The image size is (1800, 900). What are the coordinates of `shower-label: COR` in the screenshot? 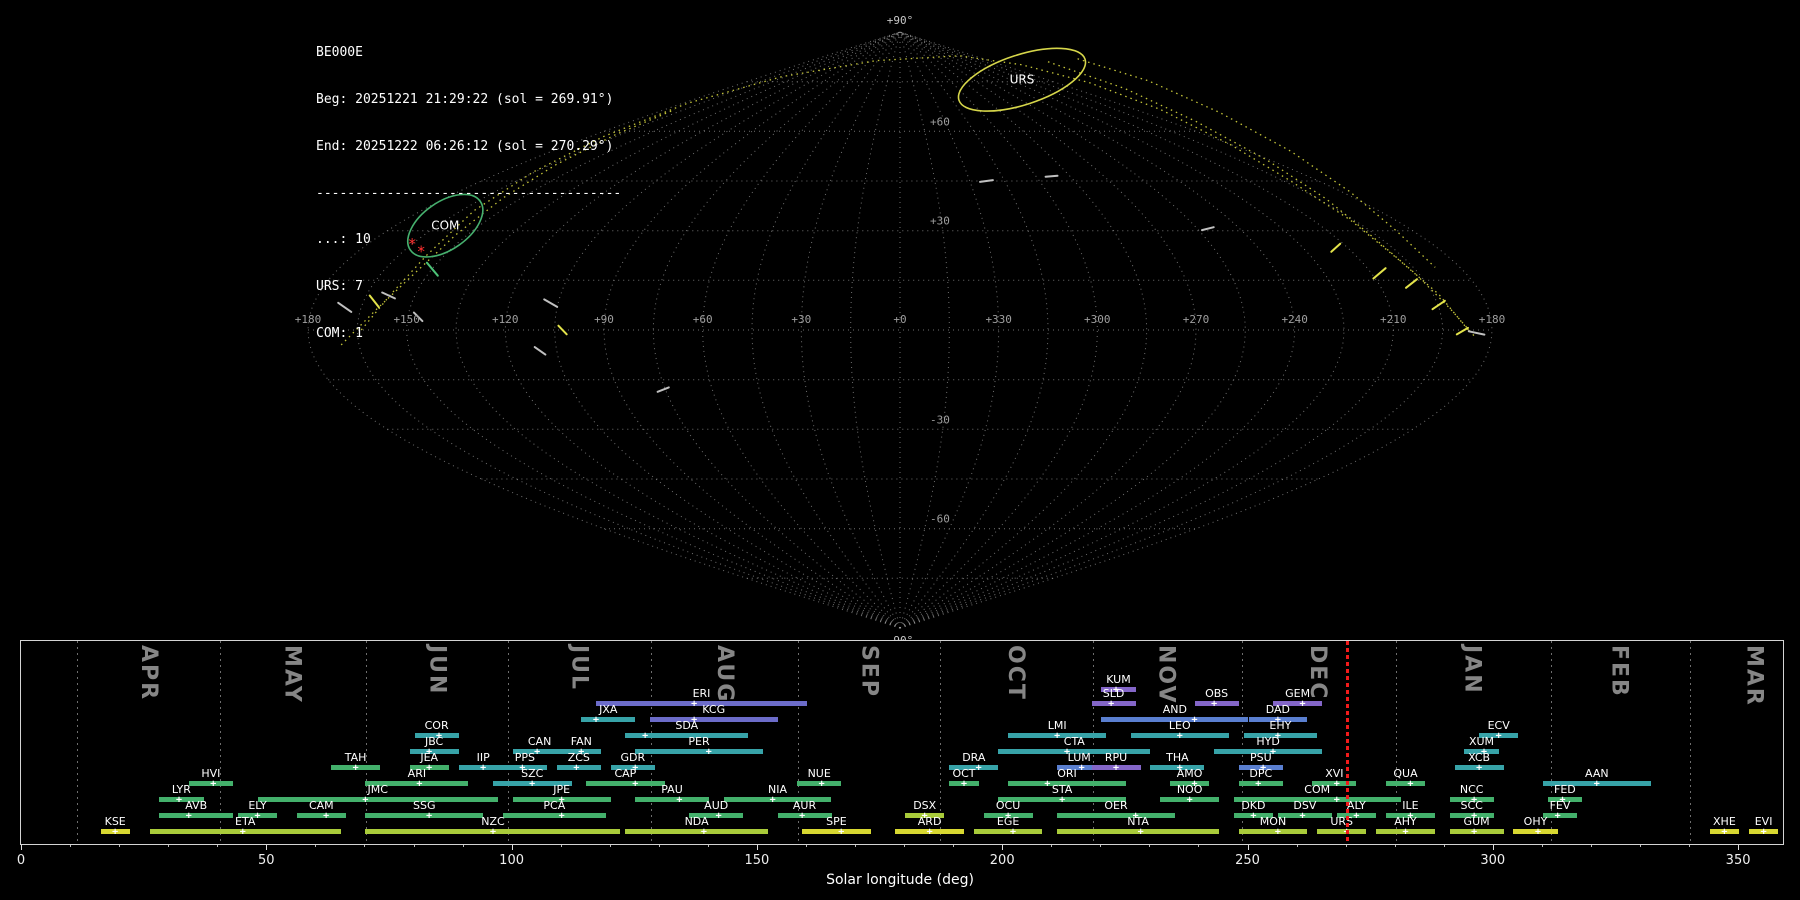 It's located at (436, 725).